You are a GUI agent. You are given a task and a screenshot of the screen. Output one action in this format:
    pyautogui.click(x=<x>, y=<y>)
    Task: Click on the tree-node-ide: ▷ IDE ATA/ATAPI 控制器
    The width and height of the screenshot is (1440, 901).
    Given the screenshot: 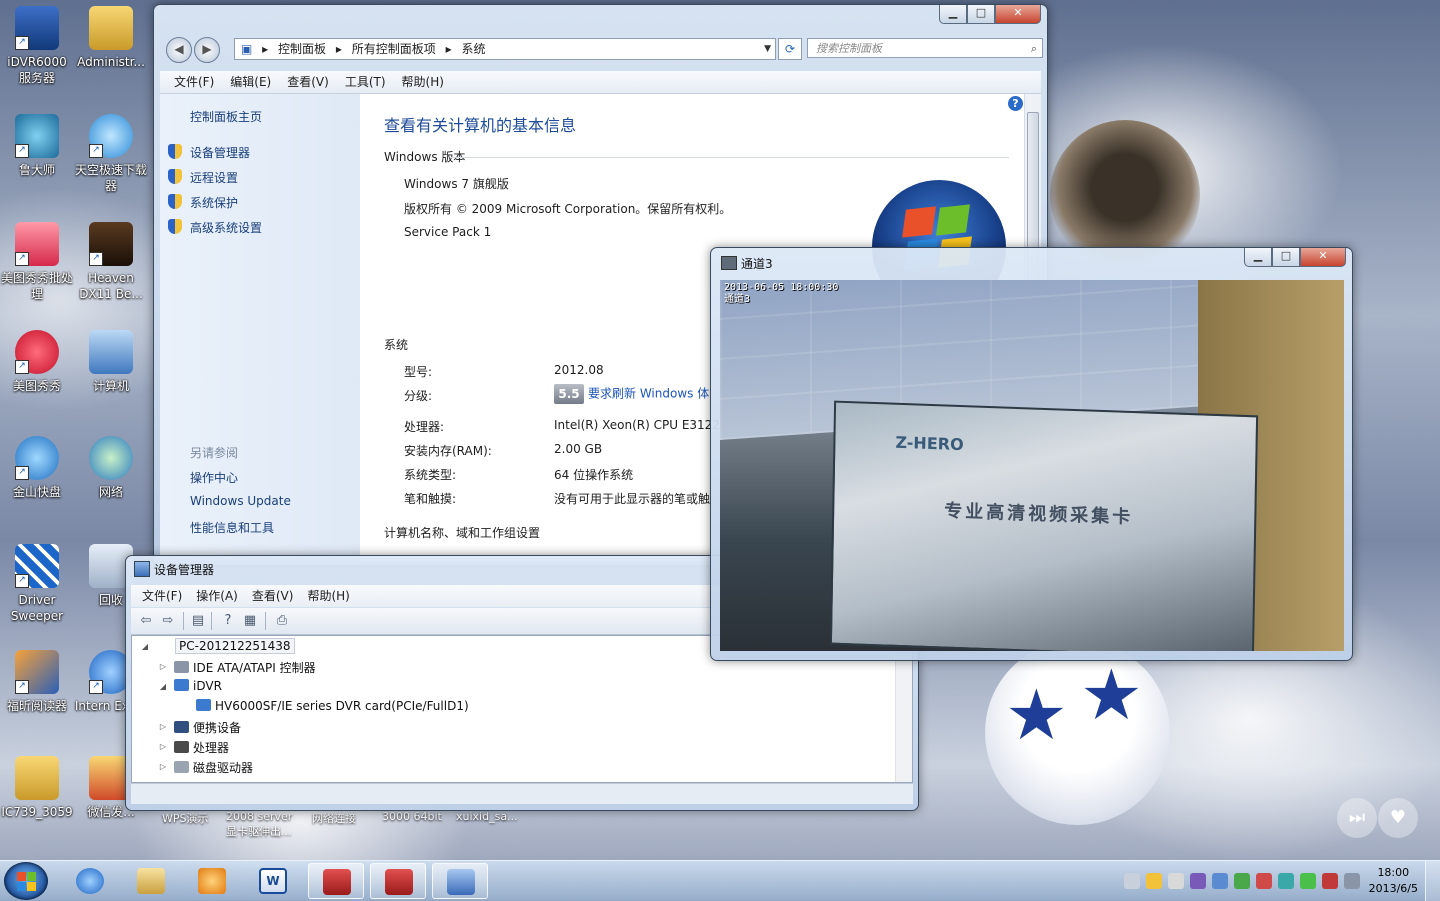 What is the action you would take?
    pyautogui.click(x=238, y=667)
    